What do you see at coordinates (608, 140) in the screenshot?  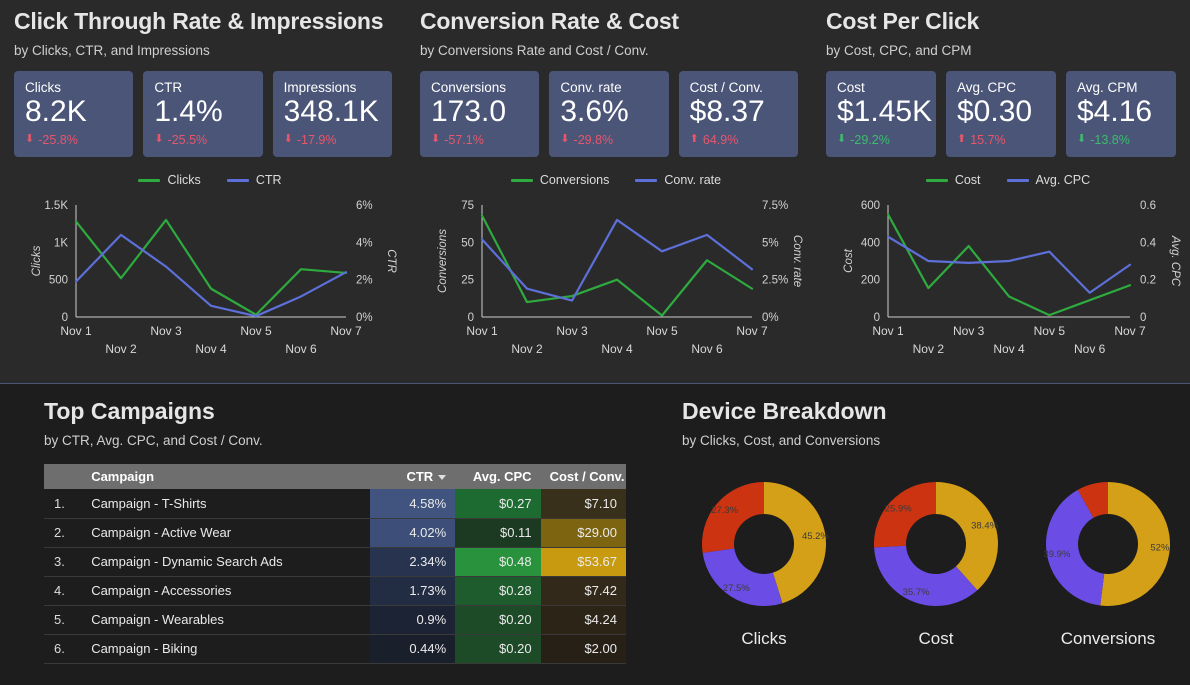 I see `kpi-delta: ⬇ -29.8%` at bounding box center [608, 140].